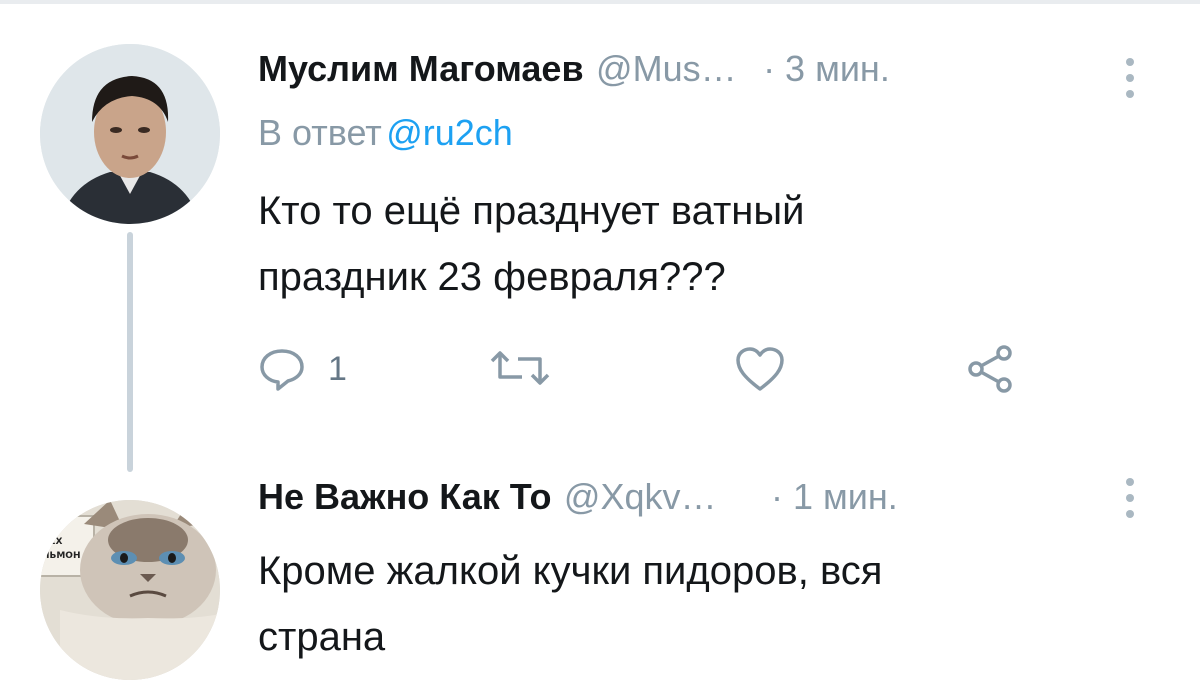  I want to click on sign-text: КЕХ, so click(52, 542).